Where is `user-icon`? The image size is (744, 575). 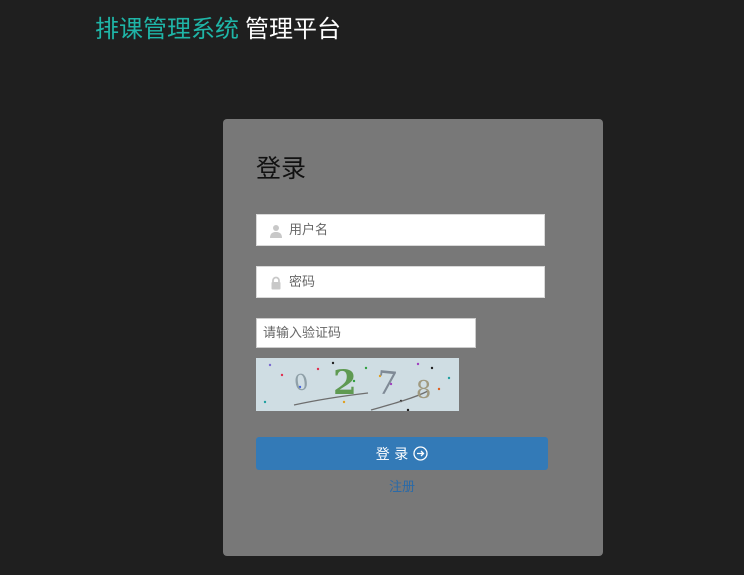
user-icon is located at coordinates (276, 230).